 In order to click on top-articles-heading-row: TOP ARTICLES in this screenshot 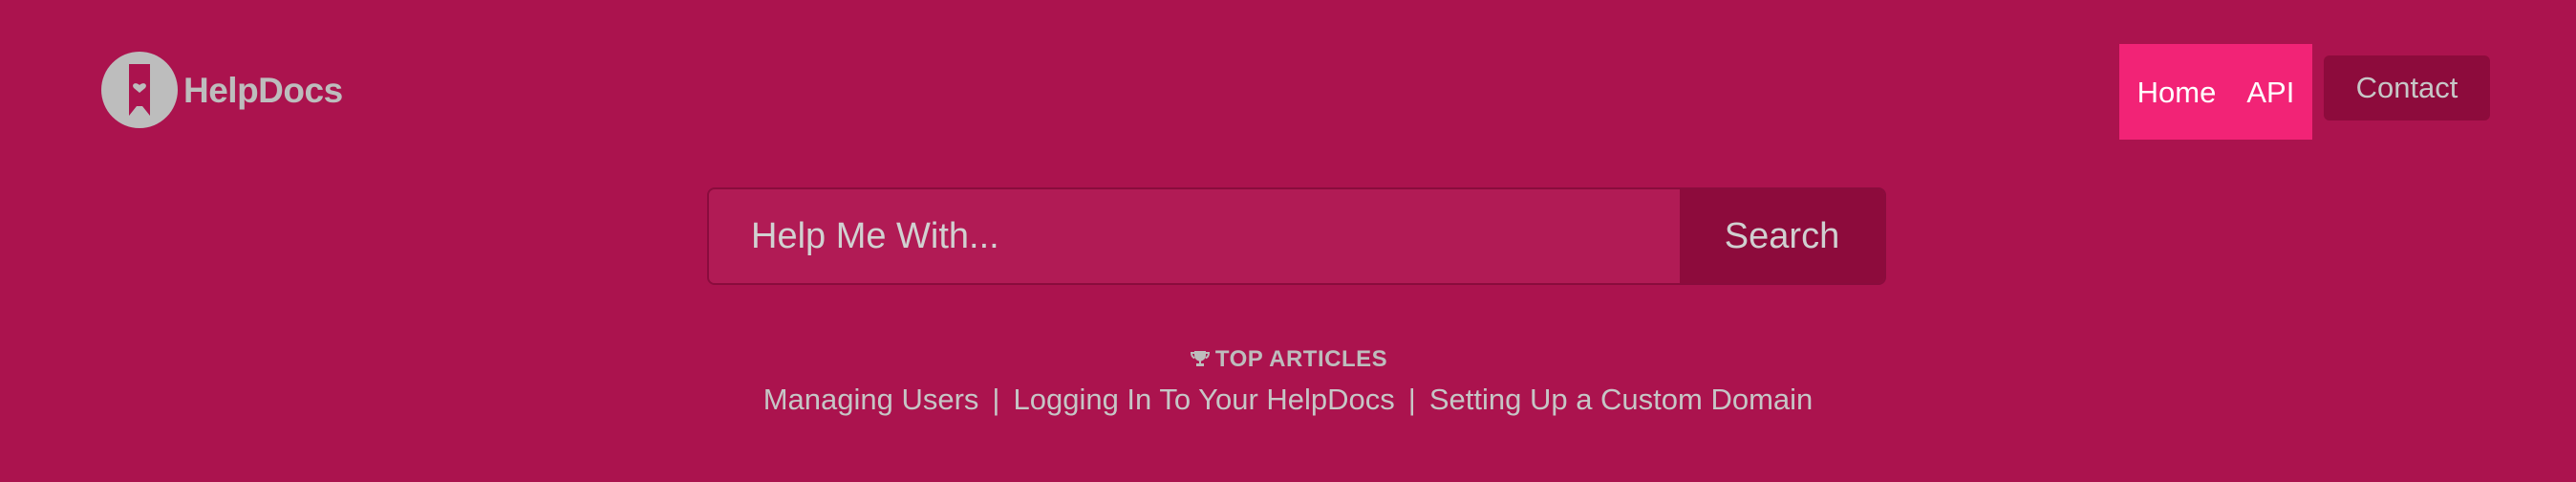, I will do `click(1288, 360)`.